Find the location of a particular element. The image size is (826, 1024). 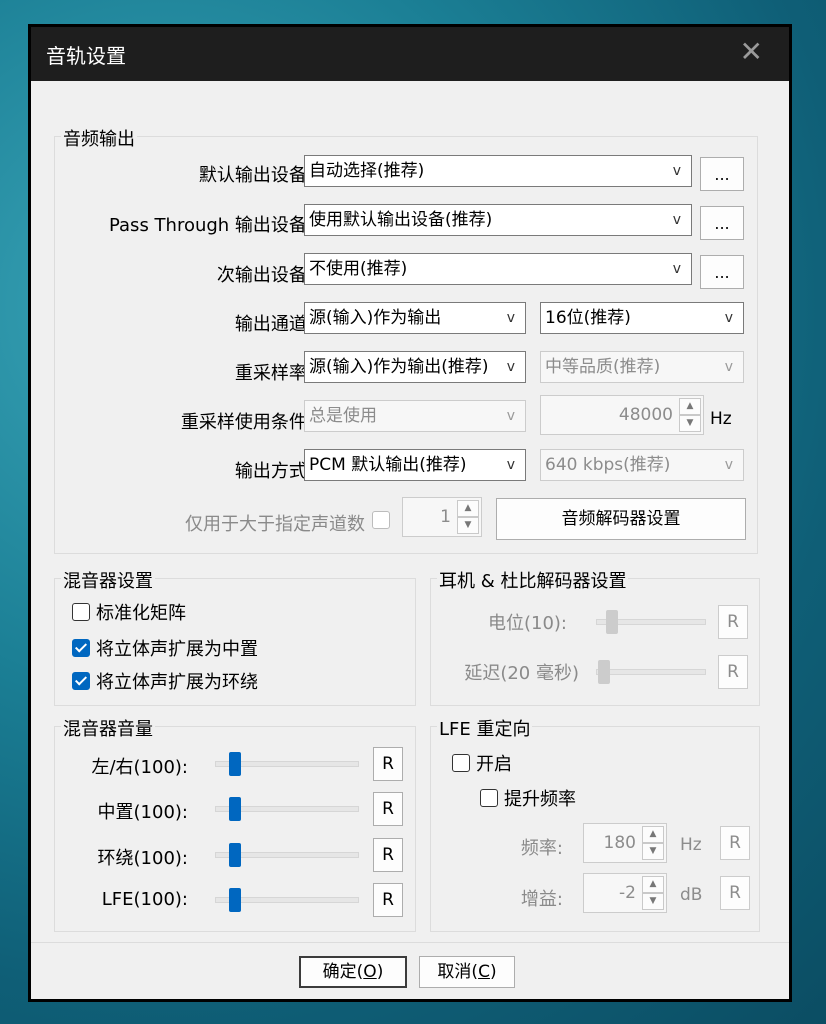

headphone-delay-label: 延迟(20 毫秒) is located at coordinates (521, 673).